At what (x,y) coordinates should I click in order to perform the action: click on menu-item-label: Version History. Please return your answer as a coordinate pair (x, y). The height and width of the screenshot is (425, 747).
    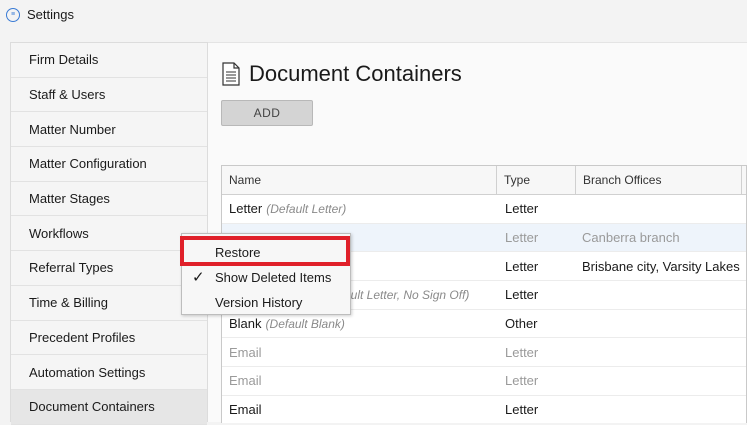
    Looking at the image, I should click on (259, 302).